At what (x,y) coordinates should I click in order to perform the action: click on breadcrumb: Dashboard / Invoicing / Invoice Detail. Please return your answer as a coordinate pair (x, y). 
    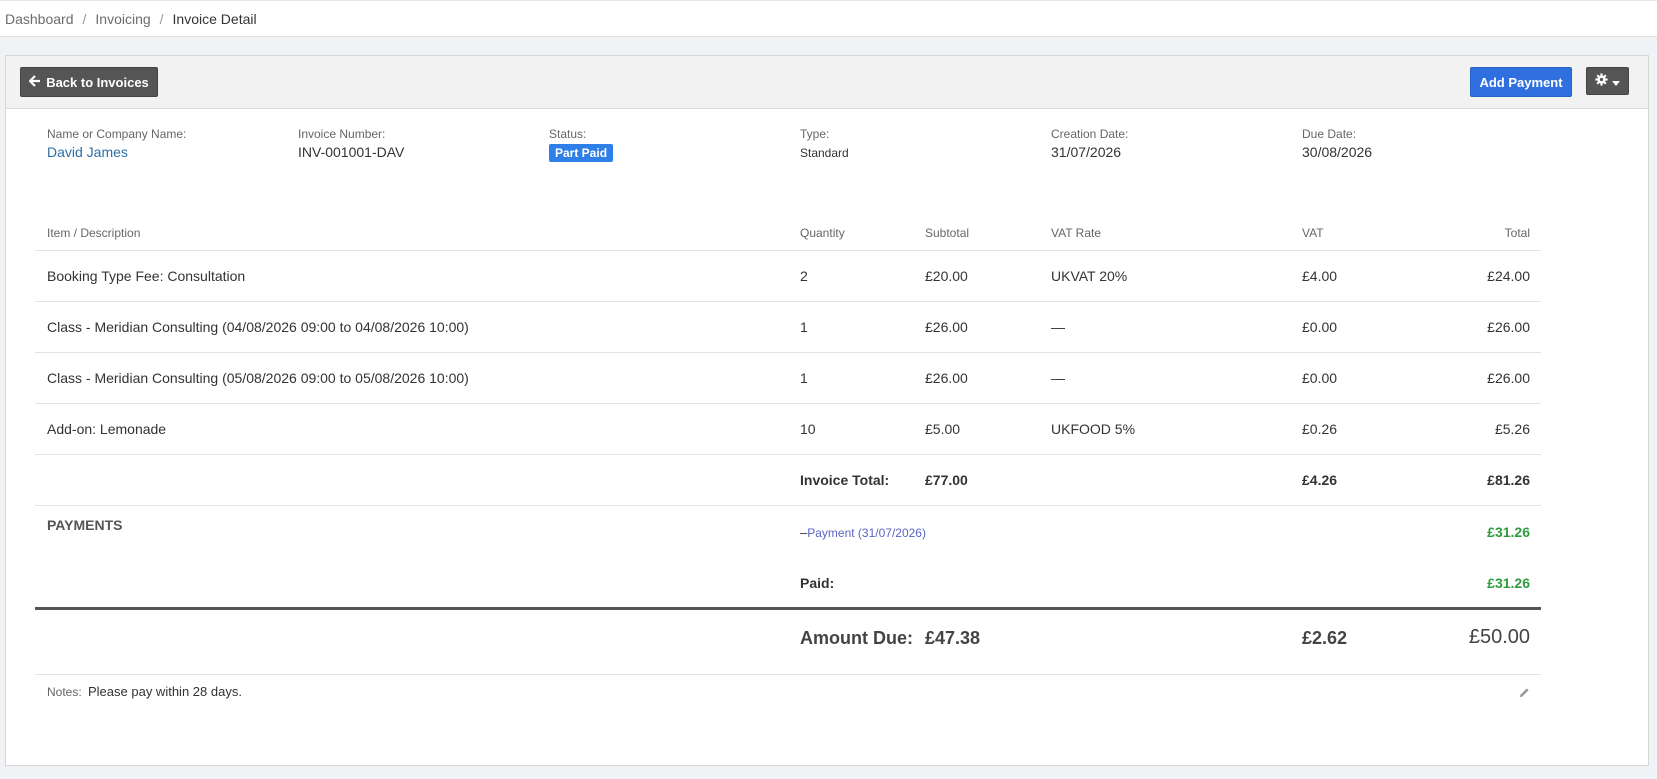
    Looking at the image, I should click on (828, 18).